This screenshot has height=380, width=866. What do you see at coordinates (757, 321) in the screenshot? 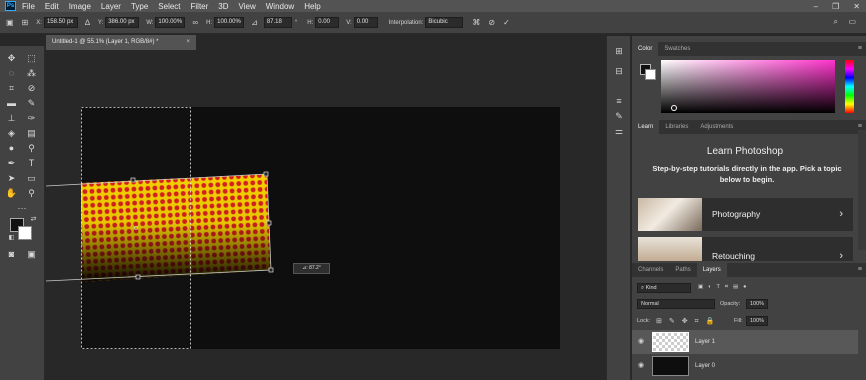
I see `fill-field: 100%` at bounding box center [757, 321].